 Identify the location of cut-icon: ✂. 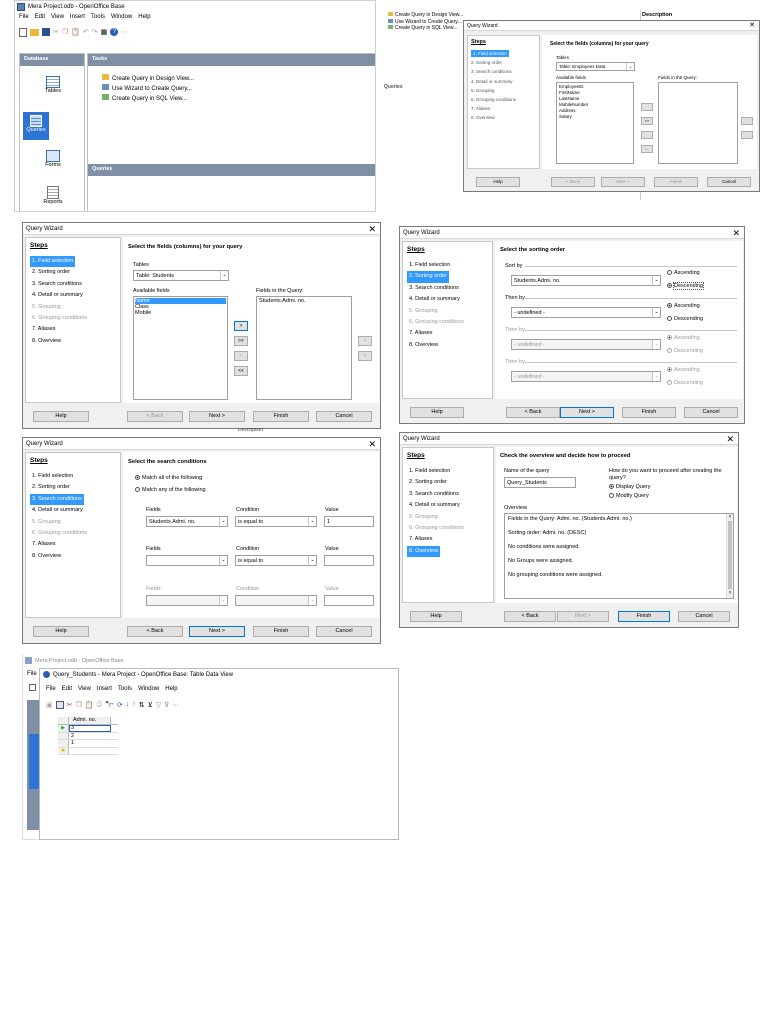
(56, 32).